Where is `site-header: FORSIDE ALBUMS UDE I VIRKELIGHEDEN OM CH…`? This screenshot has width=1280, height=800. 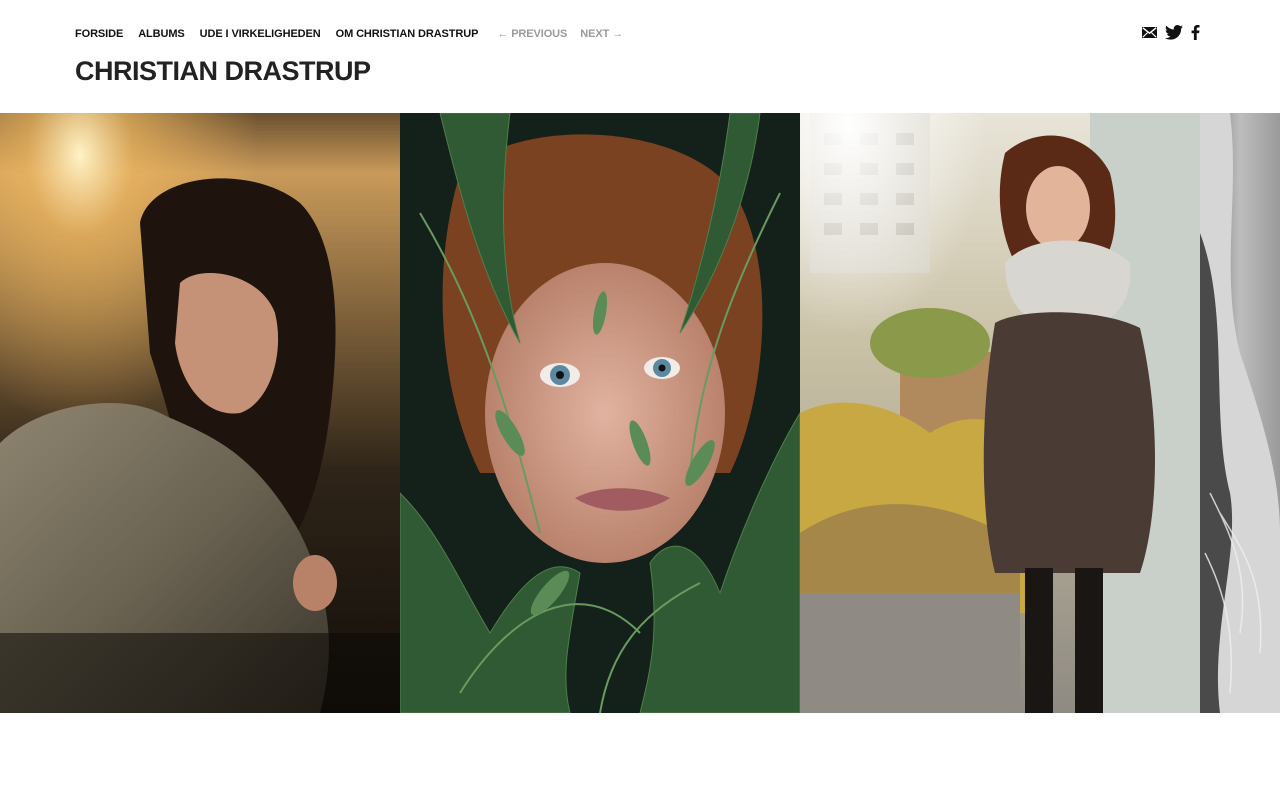 site-header: FORSIDE ALBUMS UDE I VIRKELIGHEDEN OM CH… is located at coordinates (640, 56).